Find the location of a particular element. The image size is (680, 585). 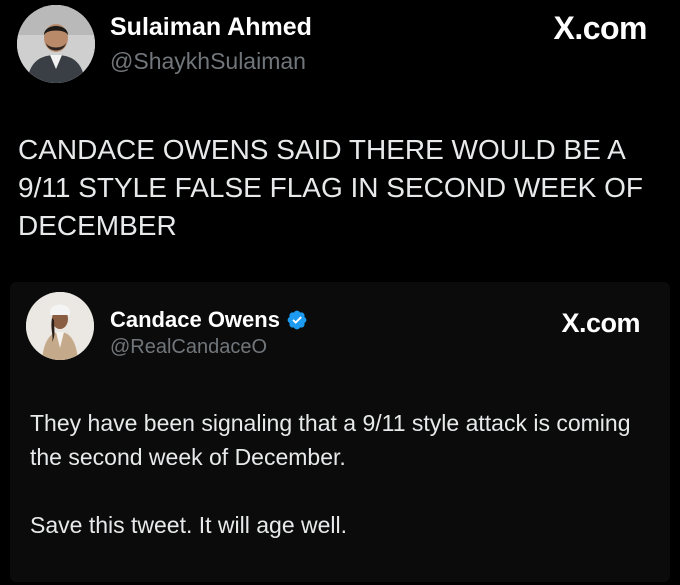

outer-author-avatar is located at coordinates (56, 44).